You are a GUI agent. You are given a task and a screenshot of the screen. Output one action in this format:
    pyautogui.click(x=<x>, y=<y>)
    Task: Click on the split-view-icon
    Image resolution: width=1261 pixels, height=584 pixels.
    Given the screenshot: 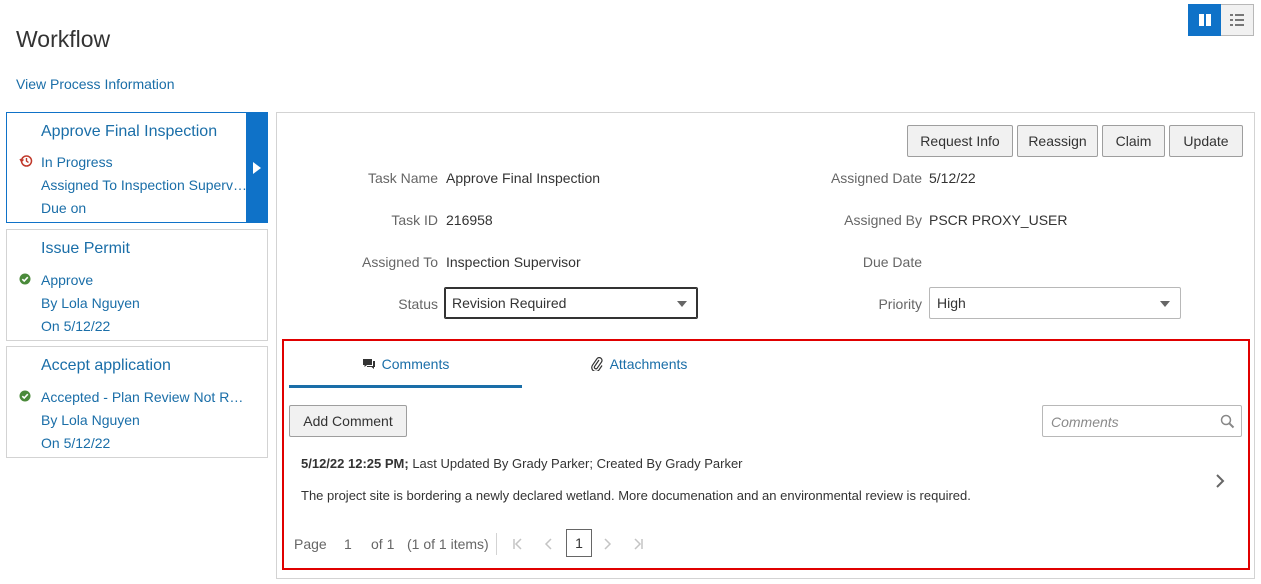 What is the action you would take?
    pyautogui.click(x=1204, y=20)
    